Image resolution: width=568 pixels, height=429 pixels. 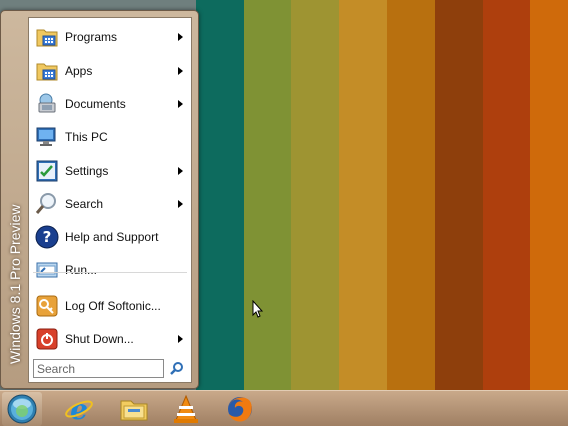 I want to click on menu-item-label: This PC, so click(x=86, y=136).